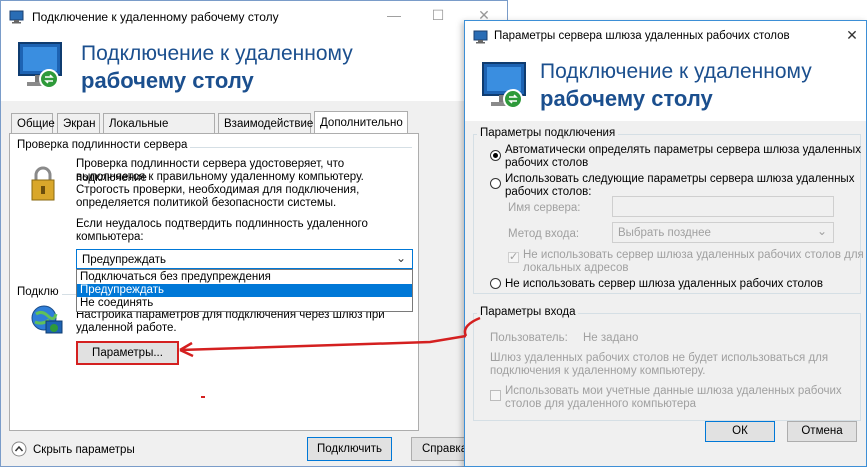 This screenshot has height=467, width=867. What do you see at coordinates (330, 337) in the screenshot?
I see `annotation-arrow` at bounding box center [330, 337].